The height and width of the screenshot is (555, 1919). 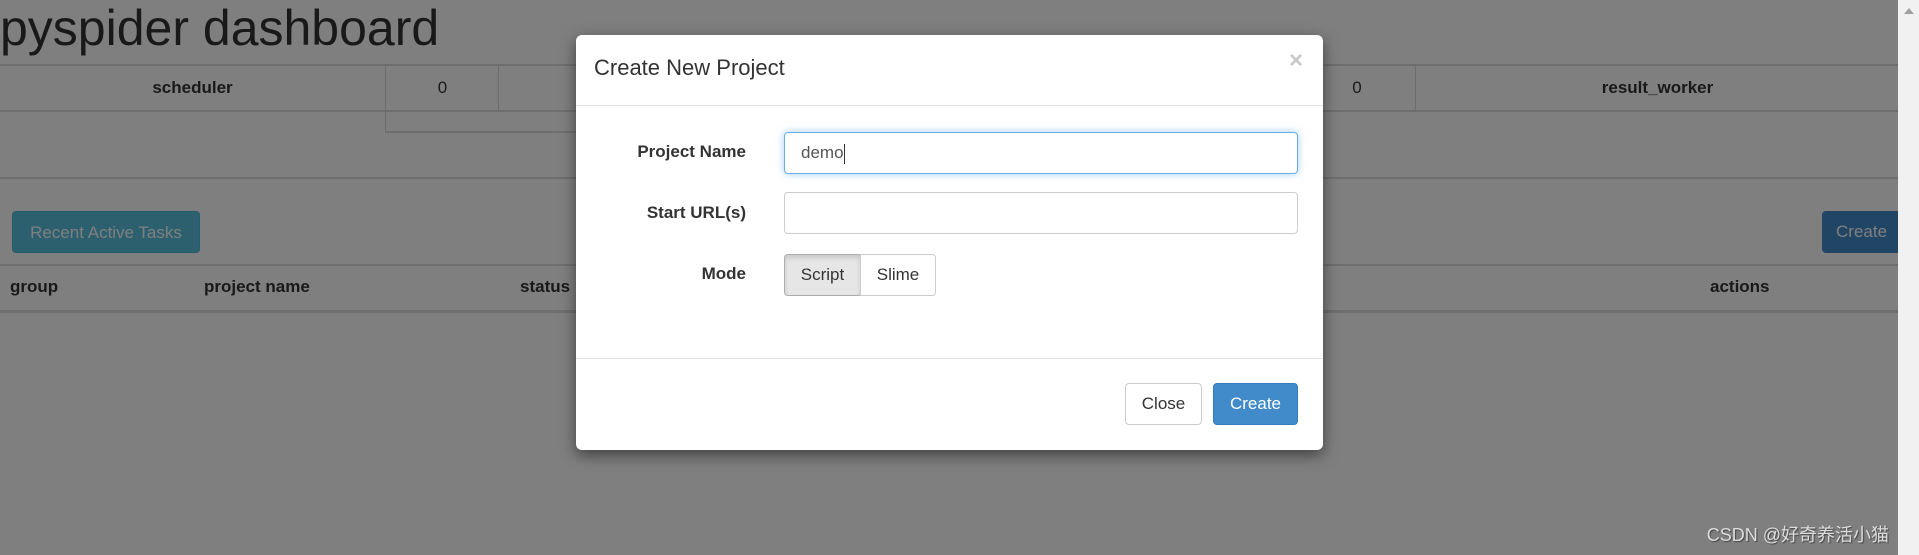 What do you see at coordinates (1163, 404) in the screenshot?
I see `close-button: Close` at bounding box center [1163, 404].